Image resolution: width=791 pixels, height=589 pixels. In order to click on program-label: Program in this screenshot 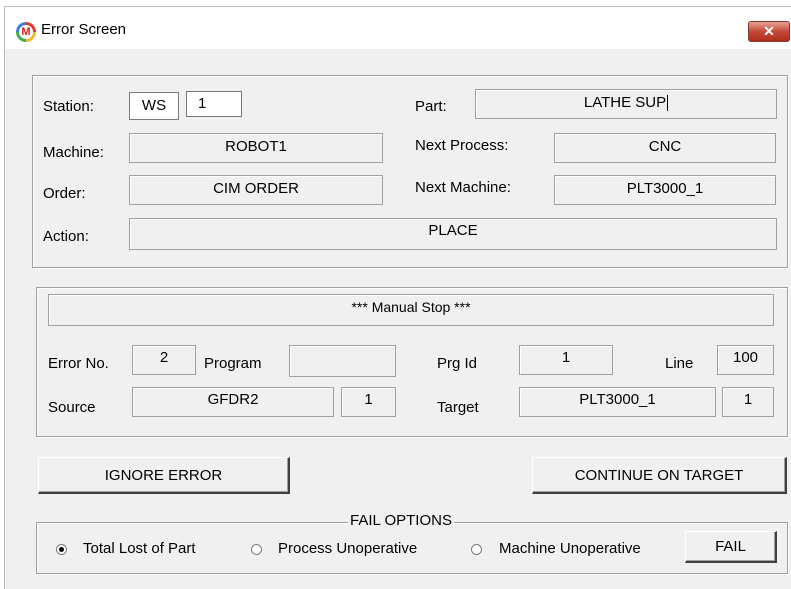, I will do `click(233, 363)`.